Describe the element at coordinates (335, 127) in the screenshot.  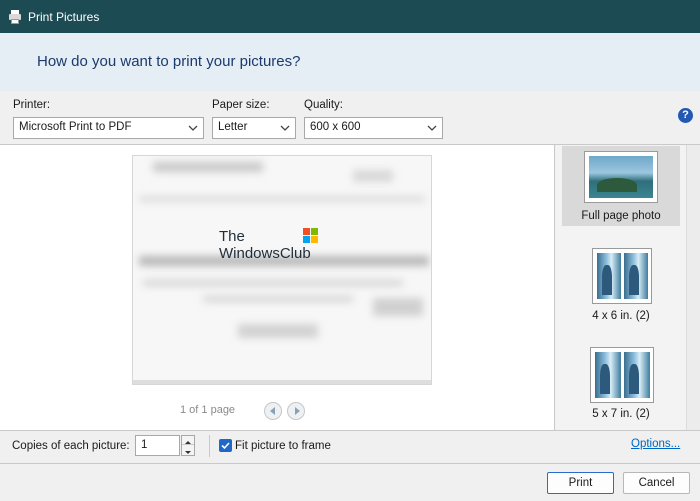
I see `quality-select-value: 600 x 600` at that location.